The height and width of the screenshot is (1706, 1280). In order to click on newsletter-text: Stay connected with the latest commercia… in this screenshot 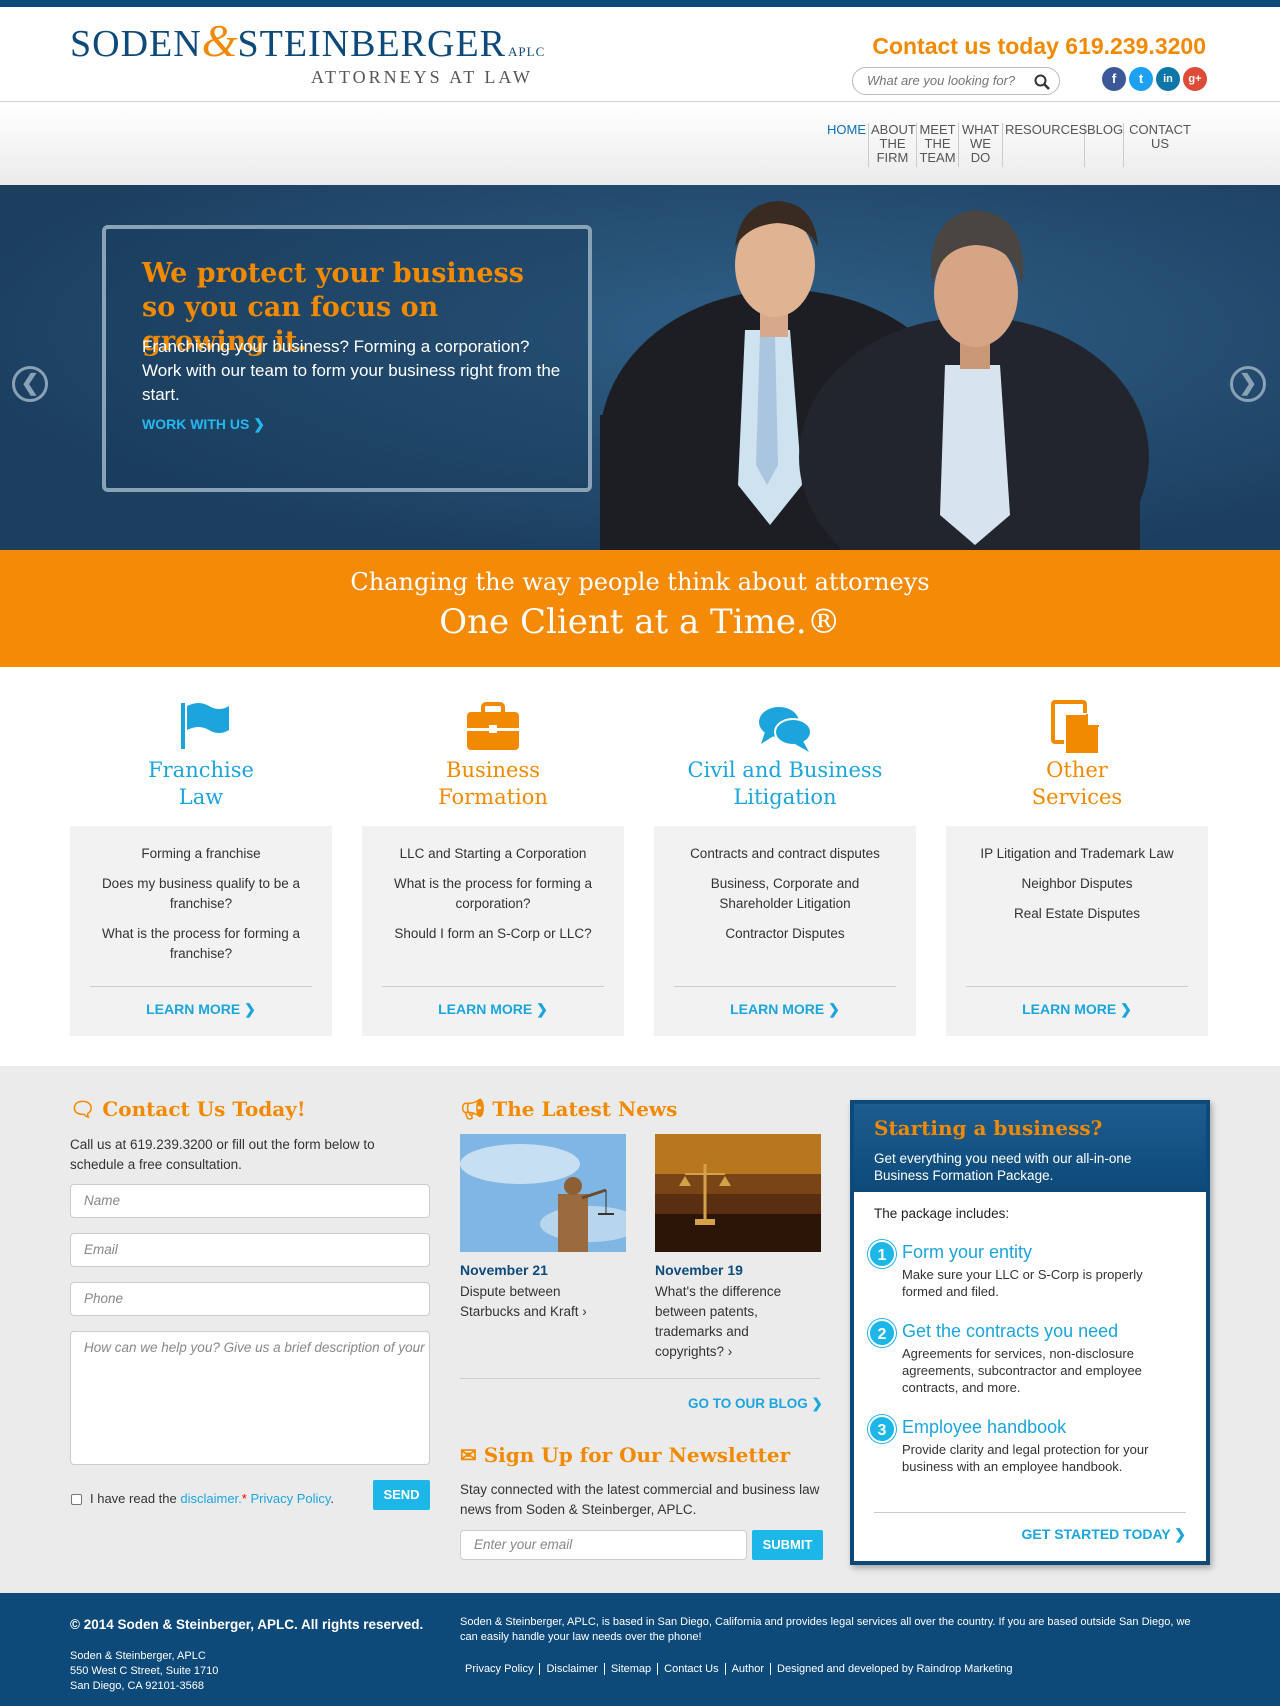, I will do `click(640, 1499)`.